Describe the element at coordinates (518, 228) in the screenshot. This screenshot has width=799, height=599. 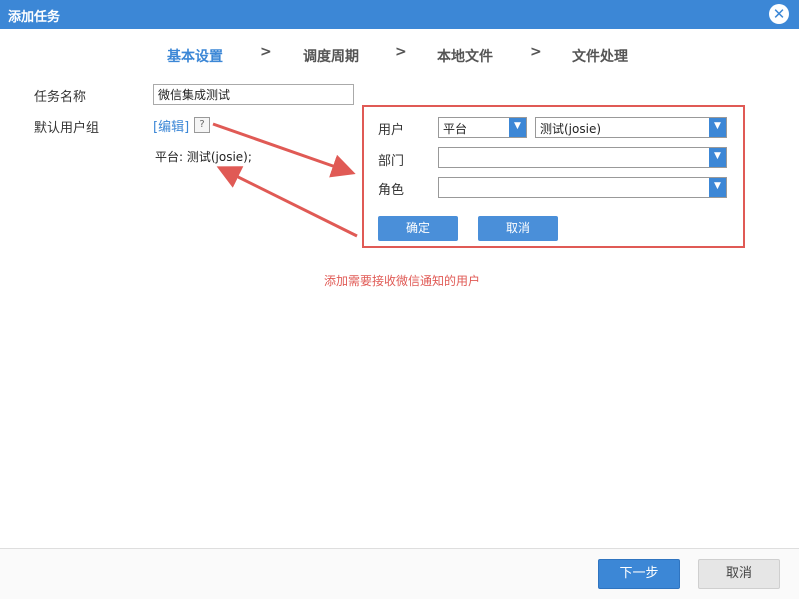
I see `popup-cancel-button: 取消` at that location.